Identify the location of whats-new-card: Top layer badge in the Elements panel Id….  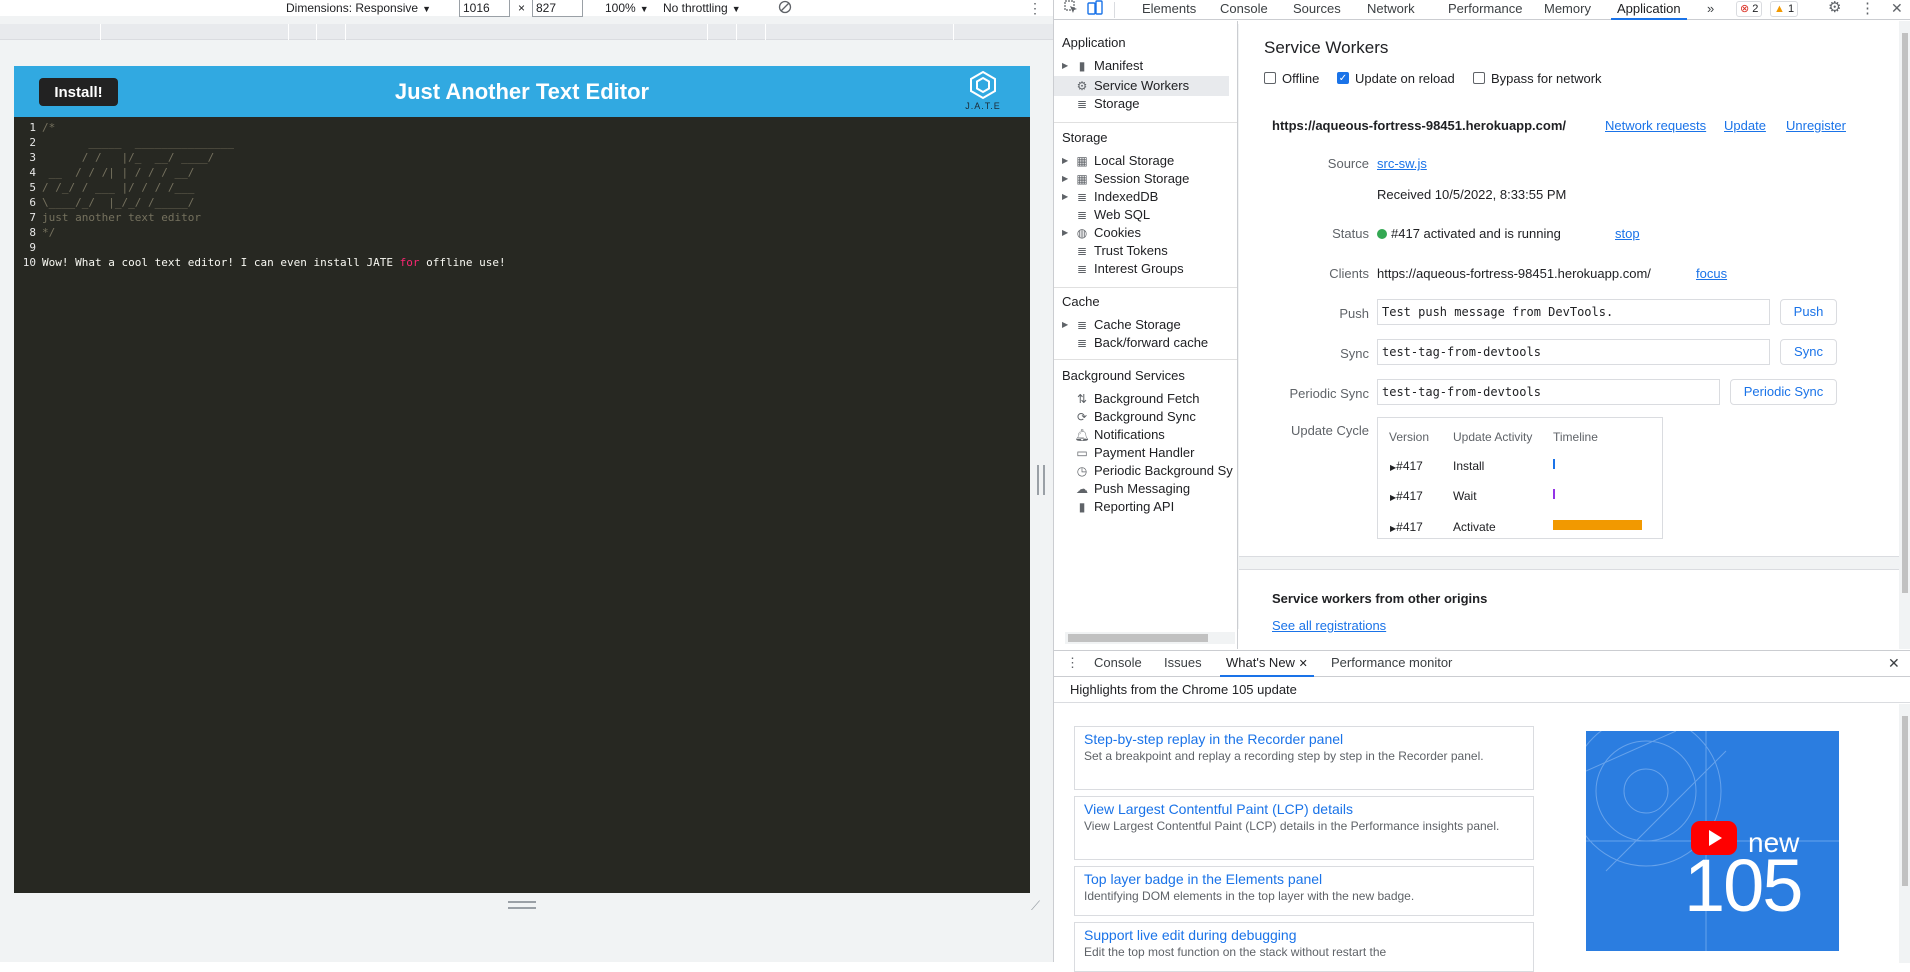
(1304, 891).